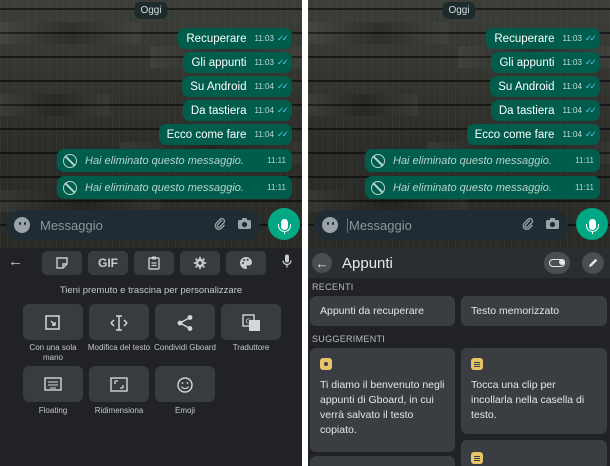 The height and width of the screenshot is (466, 610). What do you see at coordinates (53, 410) in the screenshot?
I see `tile-label: Floating` at bounding box center [53, 410].